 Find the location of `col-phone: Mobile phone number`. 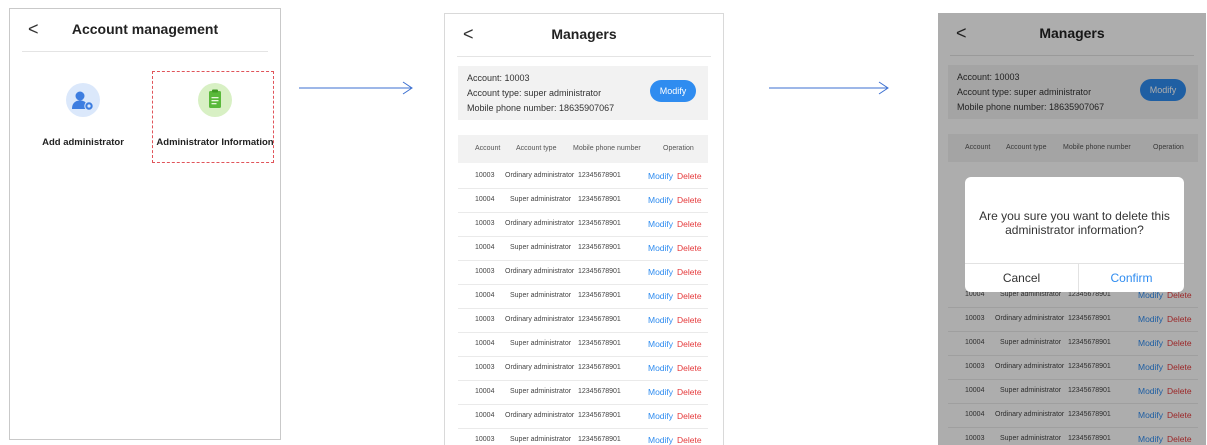

col-phone: Mobile phone number is located at coordinates (607, 148).